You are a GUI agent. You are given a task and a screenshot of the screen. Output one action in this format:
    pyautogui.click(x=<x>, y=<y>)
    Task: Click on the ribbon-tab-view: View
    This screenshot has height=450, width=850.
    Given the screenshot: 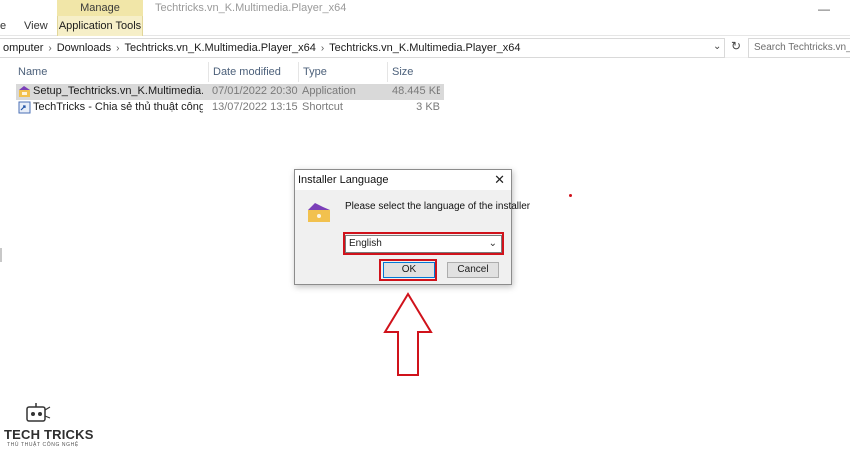 What is the action you would take?
    pyautogui.click(x=36, y=26)
    